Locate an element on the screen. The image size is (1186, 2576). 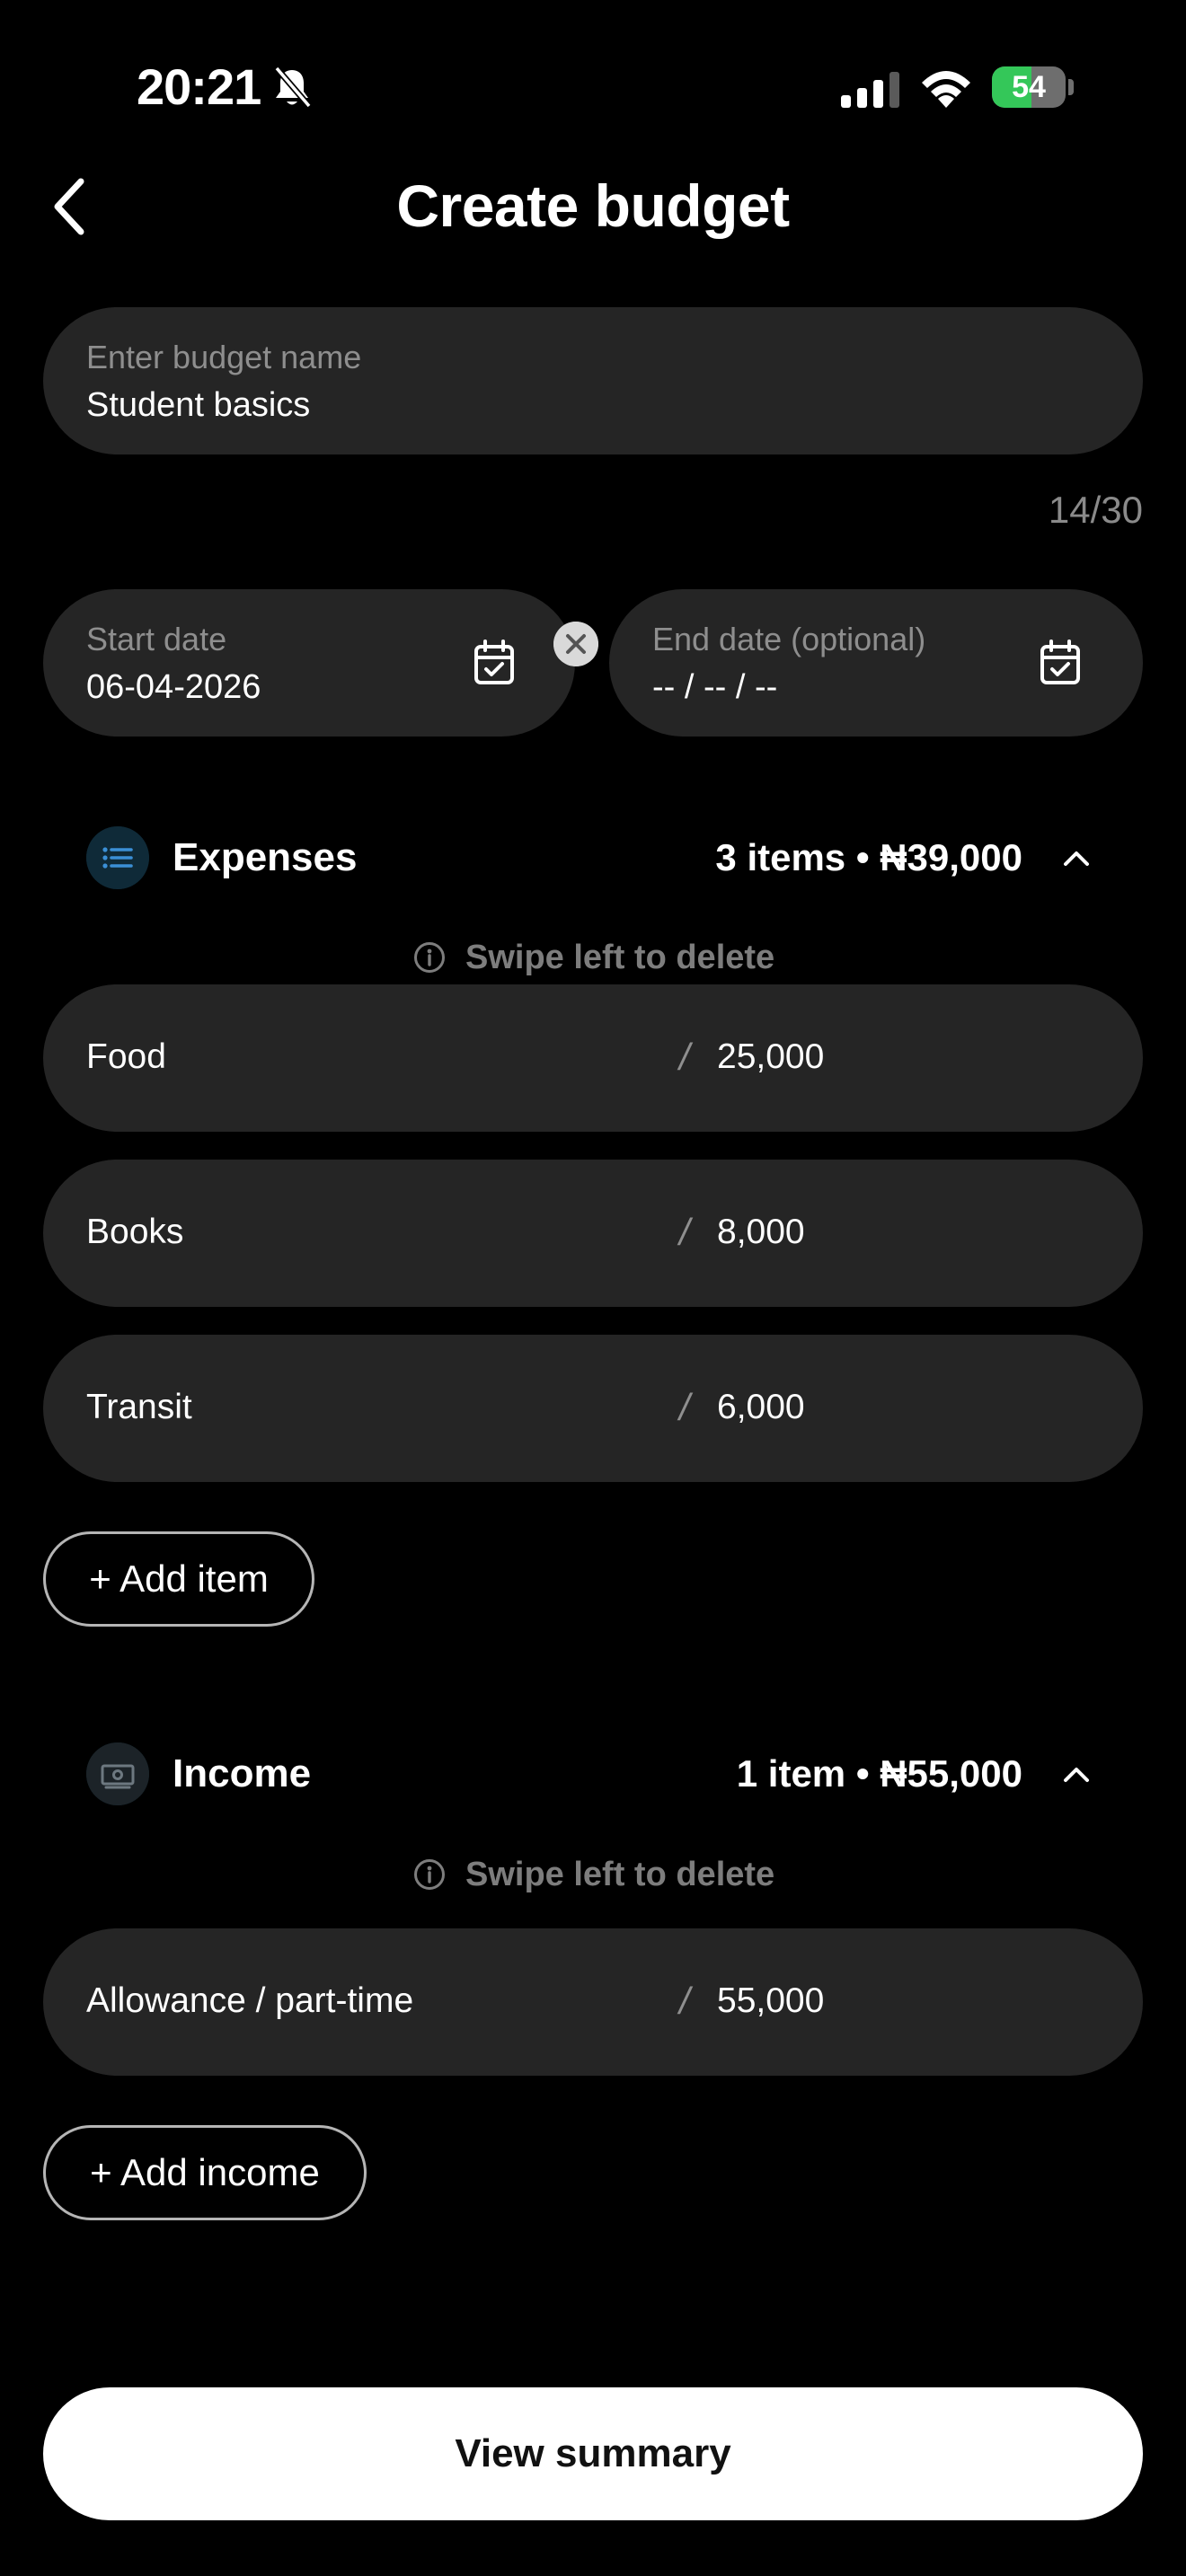
expense-amount: 8,000 is located at coordinates (761, 1232).